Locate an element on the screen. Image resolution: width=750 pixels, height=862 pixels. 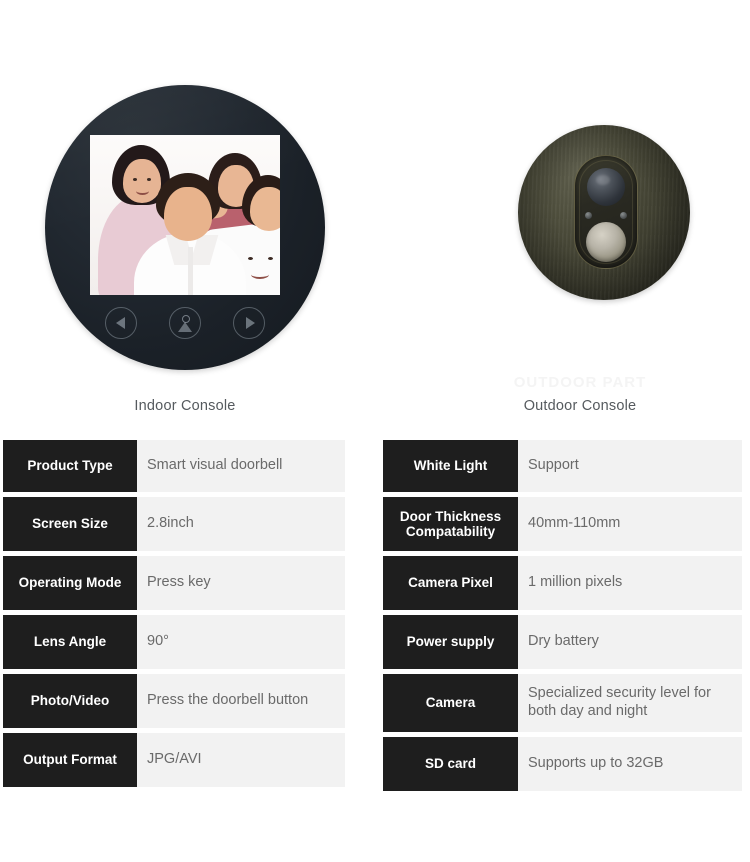
indoor-console-device is located at coordinates (185, 227).